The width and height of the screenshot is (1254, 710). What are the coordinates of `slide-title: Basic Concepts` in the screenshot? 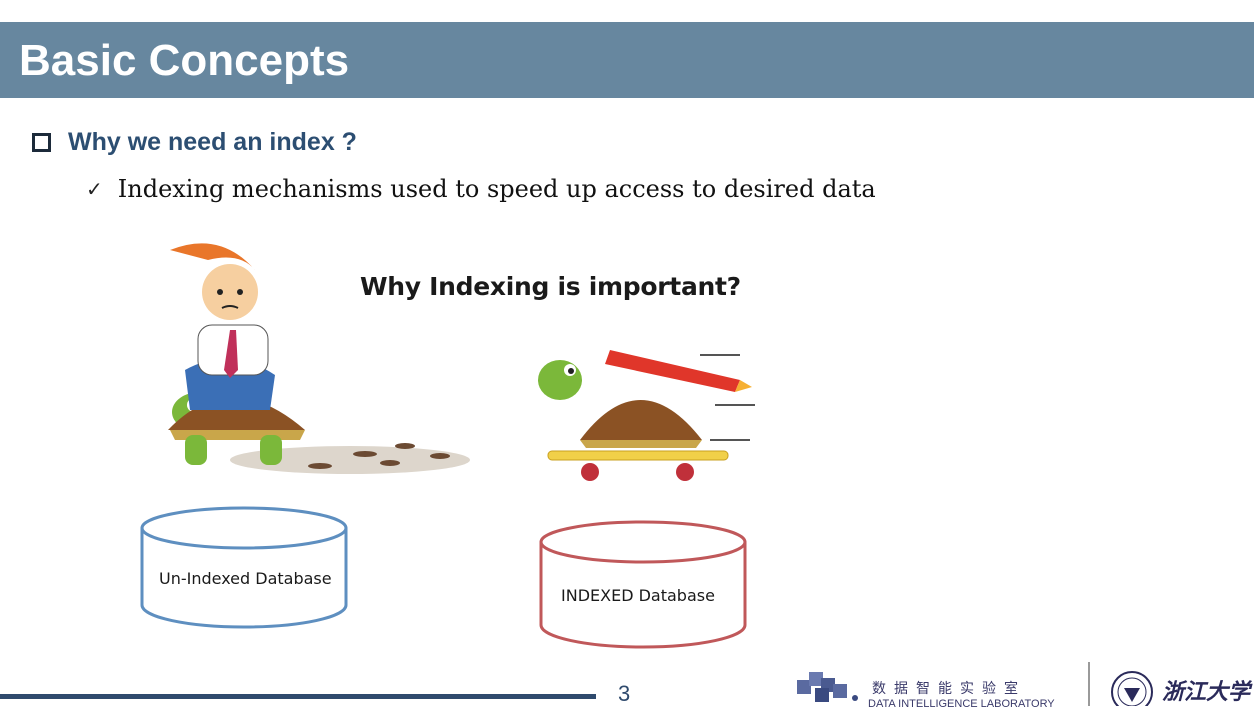 It's located at (184, 60).